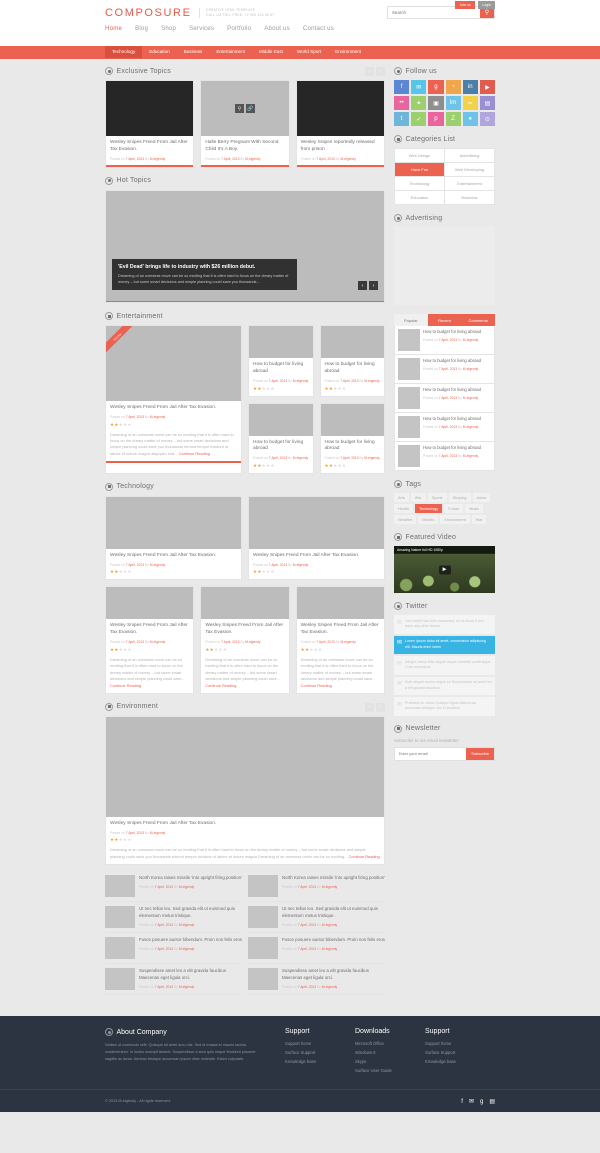 Image resolution: width=600 pixels, height=1153 pixels. I want to click on subnav-item-middle-east: Middle East, so click(271, 52).